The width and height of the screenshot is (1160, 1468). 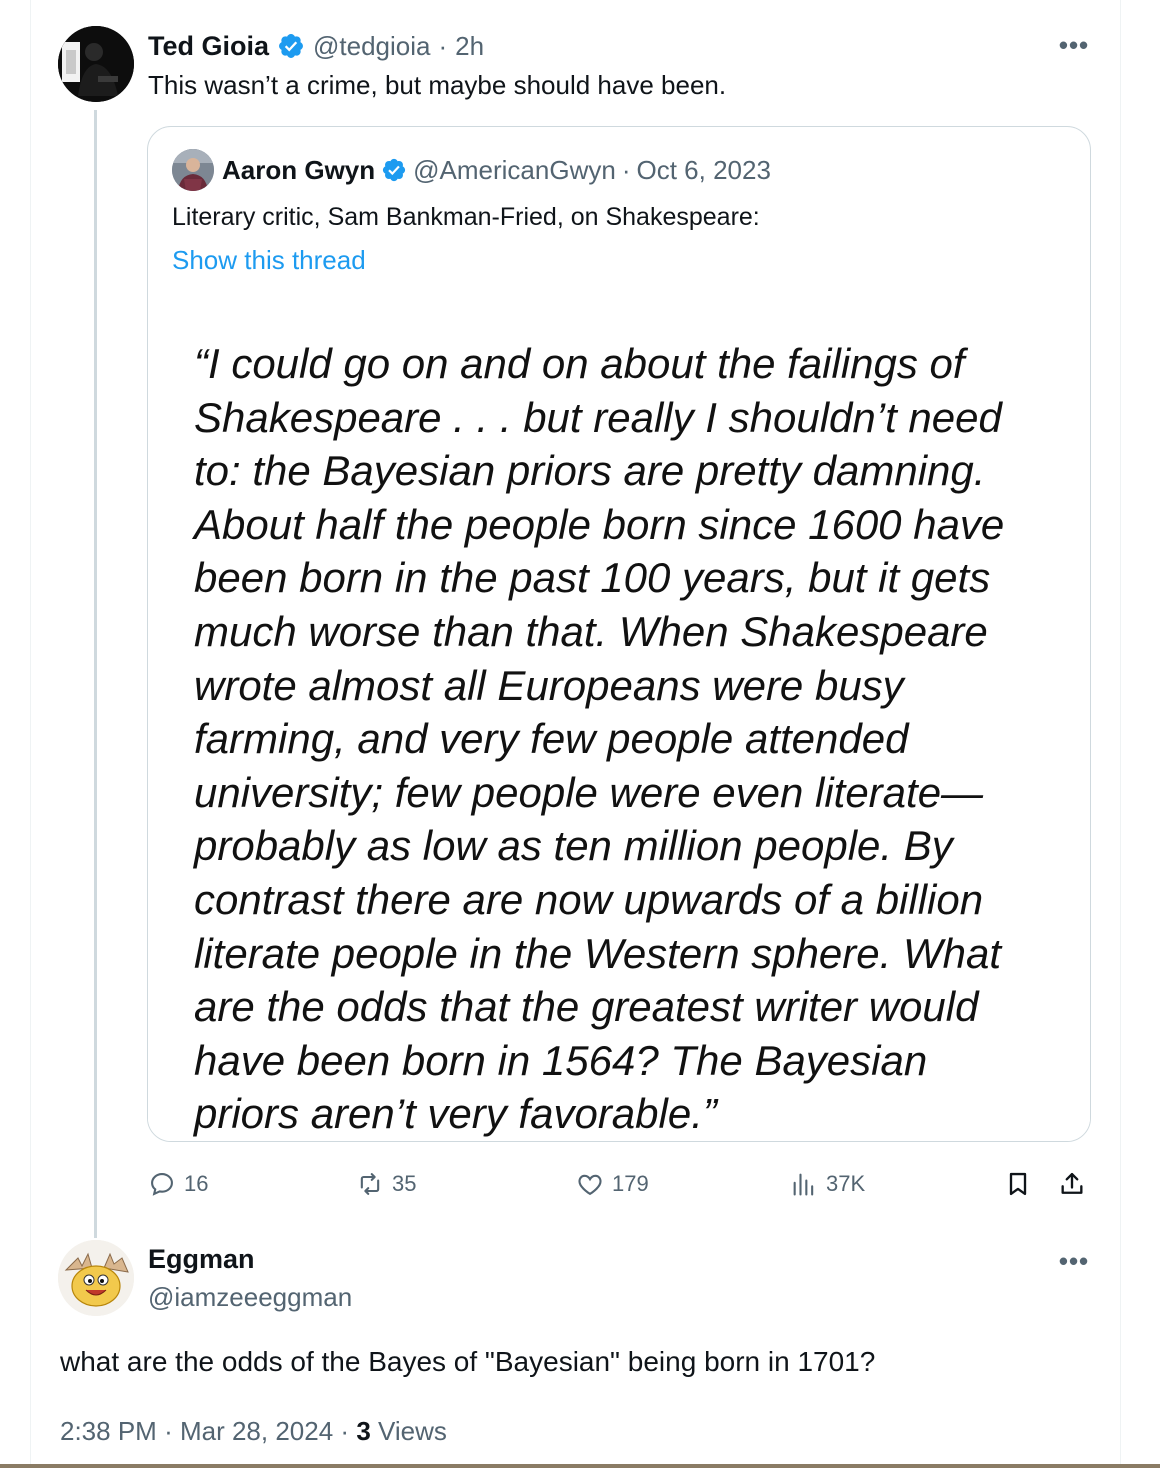 I want to click on author-handle: @tedgioia, so click(x=371, y=46).